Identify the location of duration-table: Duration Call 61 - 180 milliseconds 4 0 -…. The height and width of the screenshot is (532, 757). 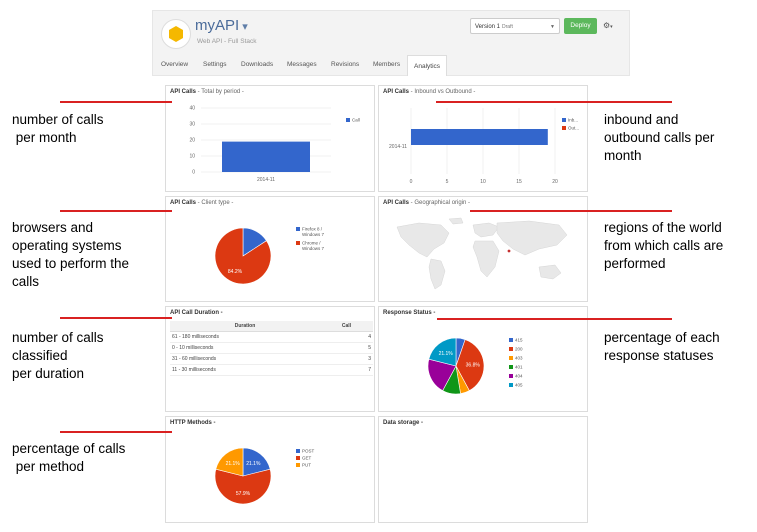
(271, 348).